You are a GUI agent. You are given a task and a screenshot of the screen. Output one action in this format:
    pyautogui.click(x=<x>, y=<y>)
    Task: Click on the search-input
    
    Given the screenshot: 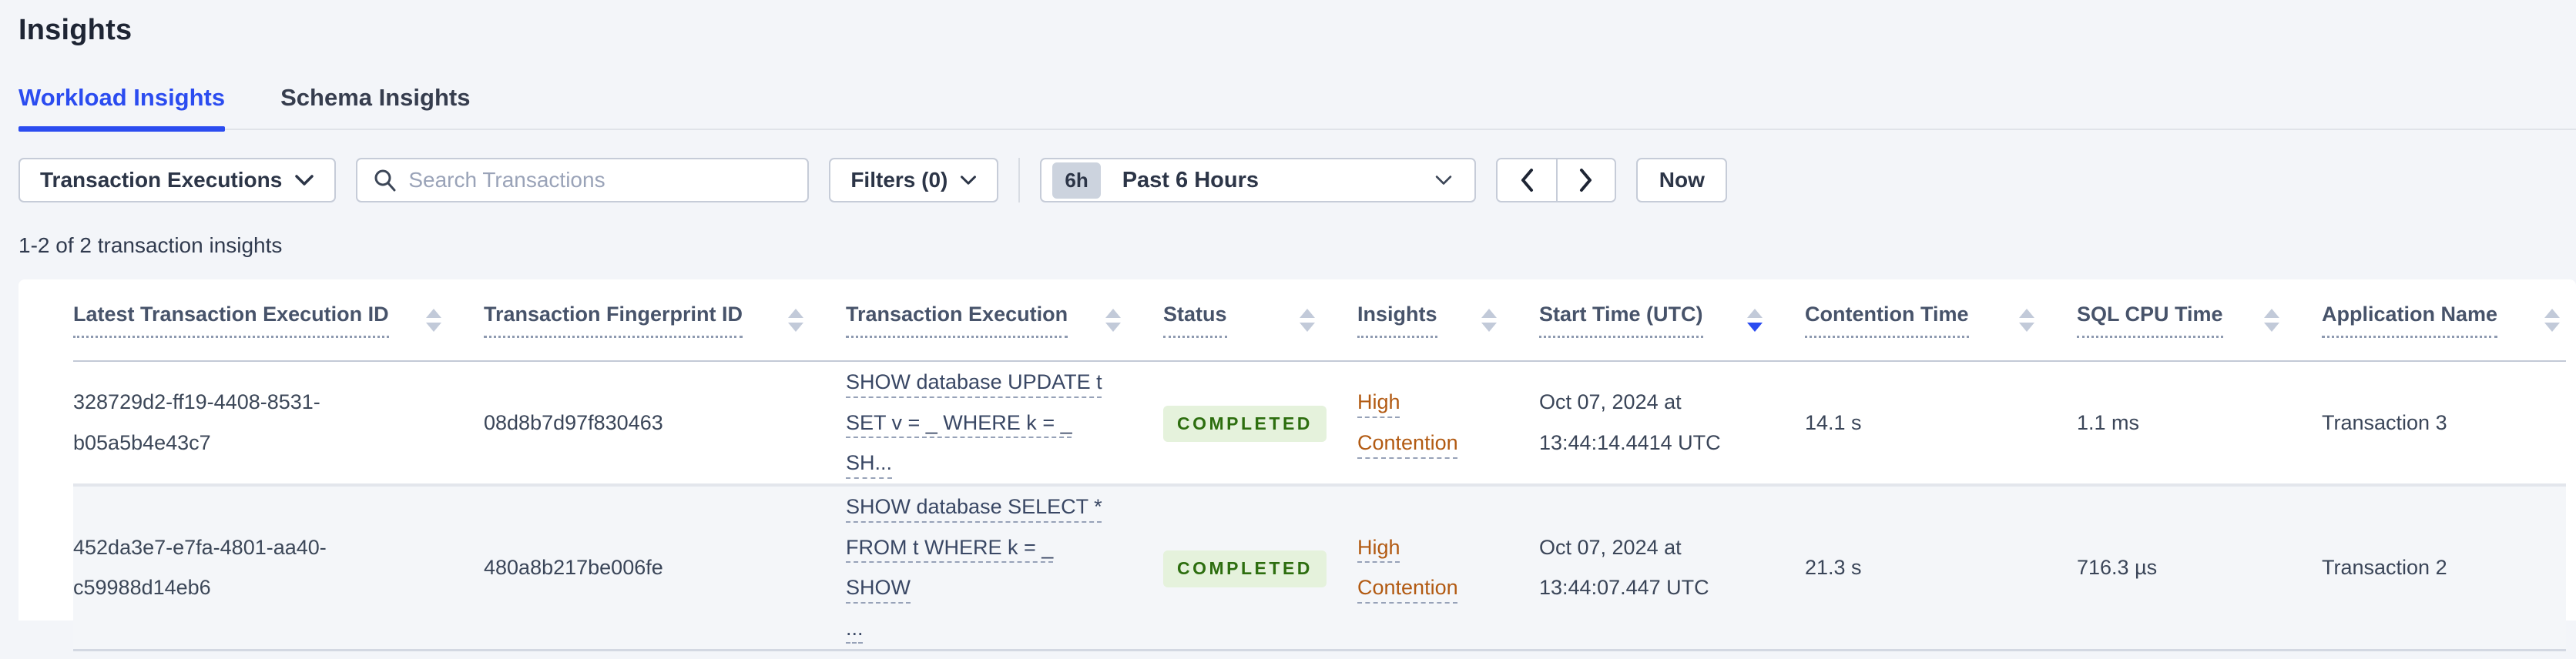 What is the action you would take?
    pyautogui.click(x=600, y=180)
    